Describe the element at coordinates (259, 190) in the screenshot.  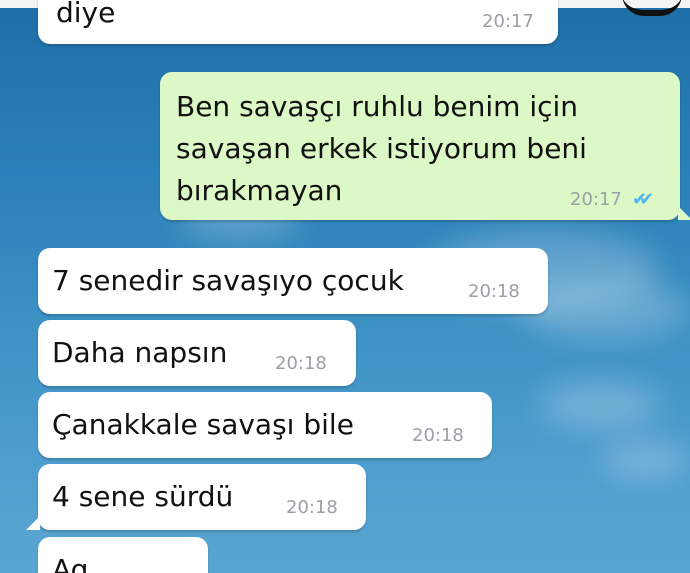
I see `message-text-line-3: bırakmayan` at that location.